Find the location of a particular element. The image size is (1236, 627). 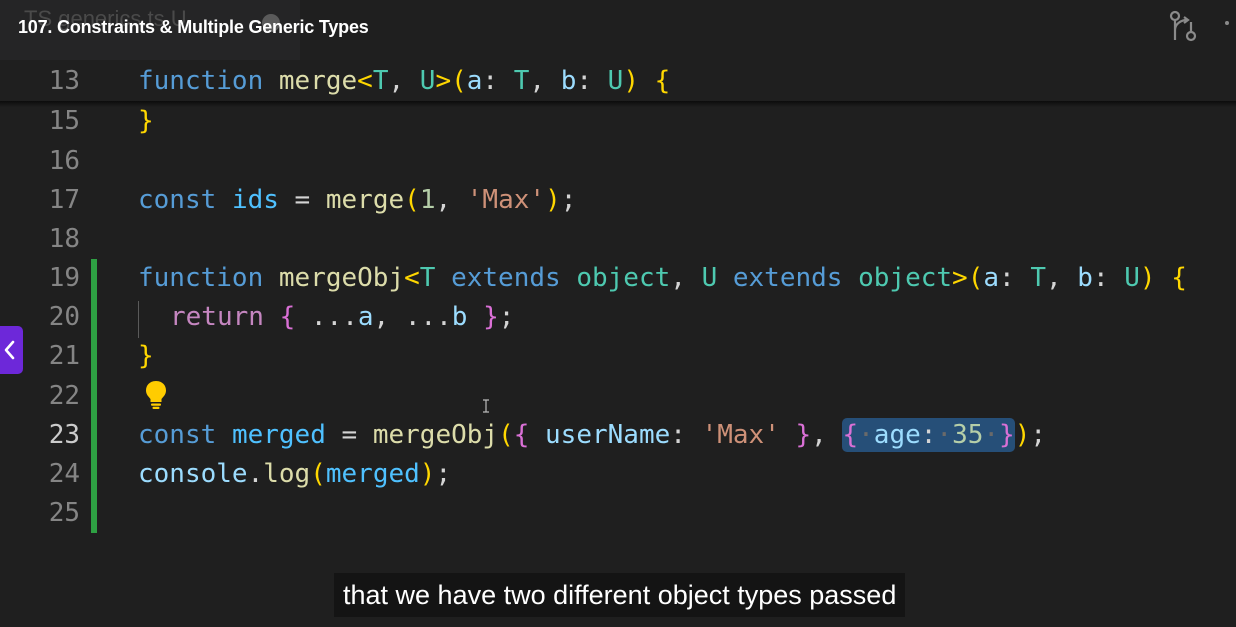

code-line: 24 console.log(merged); is located at coordinates (618, 474).